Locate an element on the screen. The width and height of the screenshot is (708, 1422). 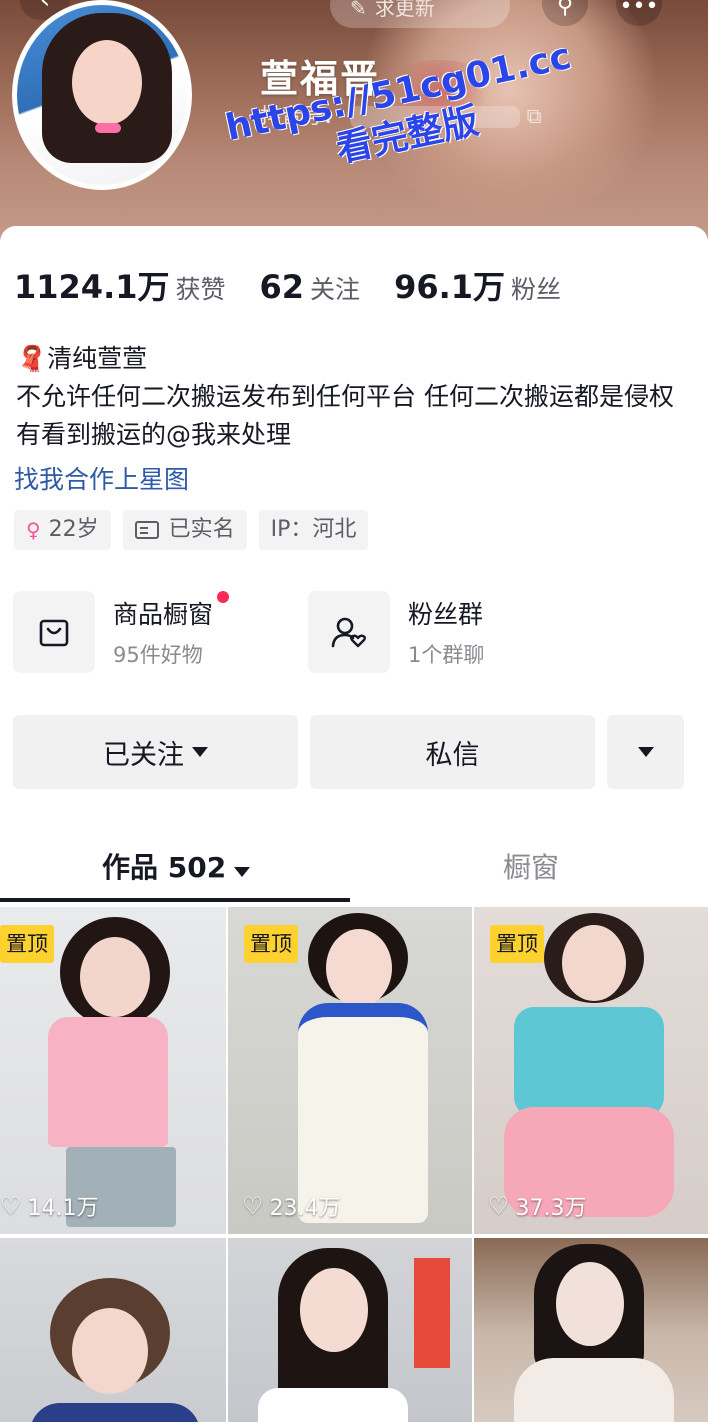
more-button: ••• is located at coordinates (639, 13).